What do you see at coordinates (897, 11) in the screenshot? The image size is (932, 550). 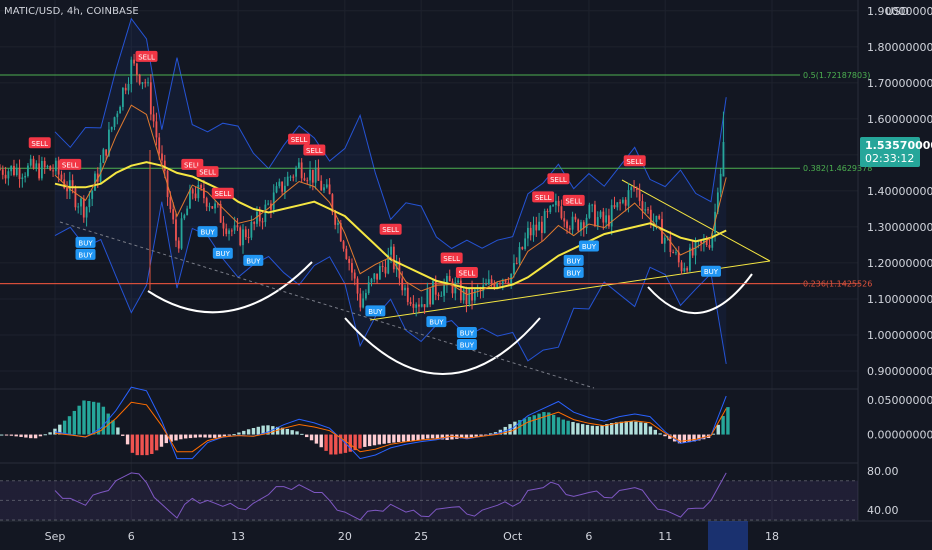 I see `currency-label: USD` at bounding box center [897, 11].